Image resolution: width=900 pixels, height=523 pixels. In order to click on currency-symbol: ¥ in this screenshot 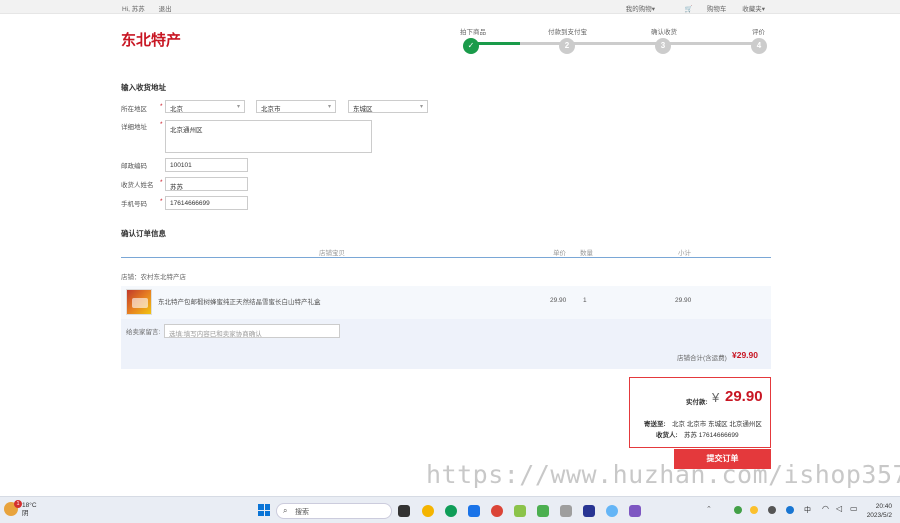, I will do `click(716, 397)`.